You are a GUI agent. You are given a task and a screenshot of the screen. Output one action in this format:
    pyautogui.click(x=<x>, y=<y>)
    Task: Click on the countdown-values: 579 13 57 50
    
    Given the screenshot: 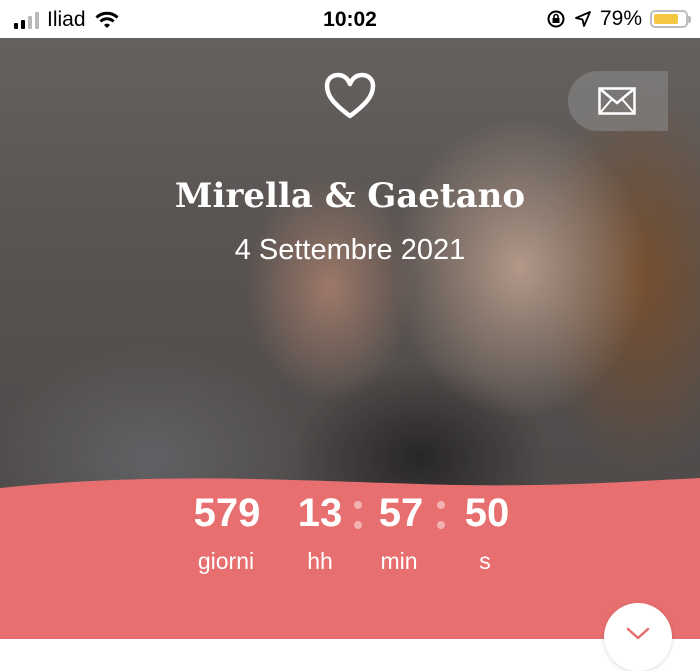 What is the action you would take?
    pyautogui.click(x=350, y=516)
    